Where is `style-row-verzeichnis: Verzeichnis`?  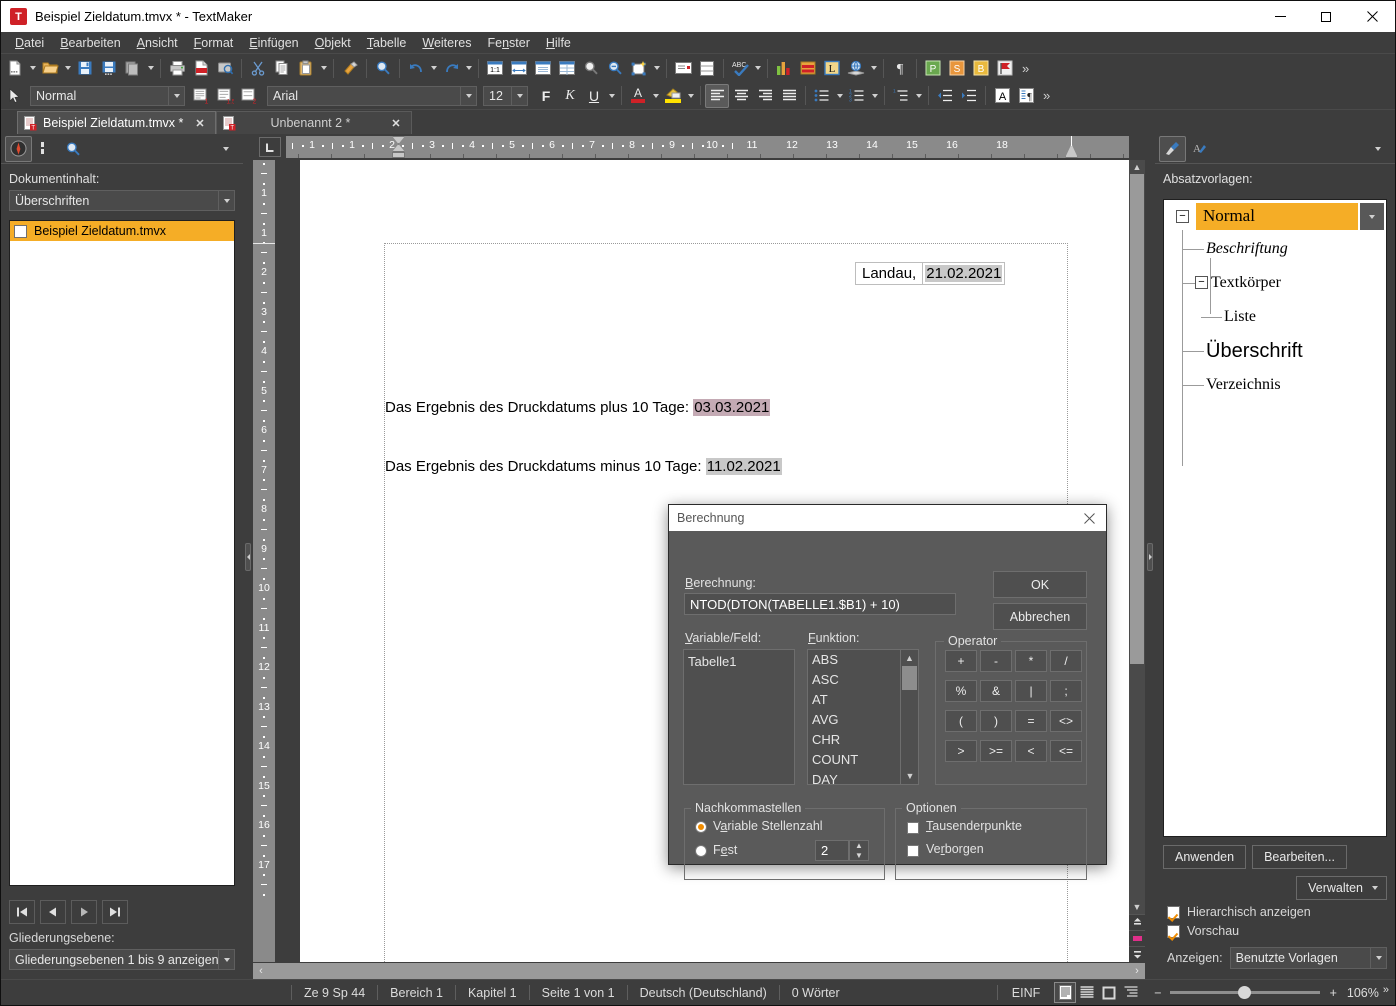
style-row-verzeichnis: Verzeichnis is located at coordinates (1275, 385).